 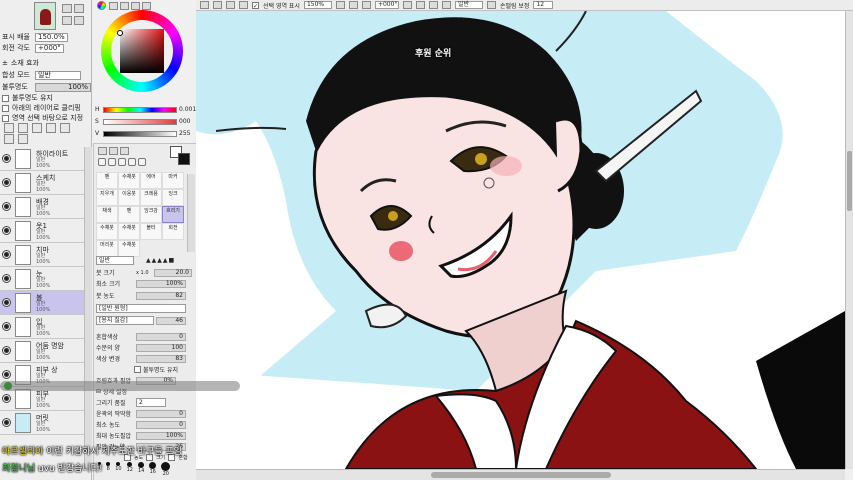 I want to click on swatch-icon, so click(x=135, y=6).